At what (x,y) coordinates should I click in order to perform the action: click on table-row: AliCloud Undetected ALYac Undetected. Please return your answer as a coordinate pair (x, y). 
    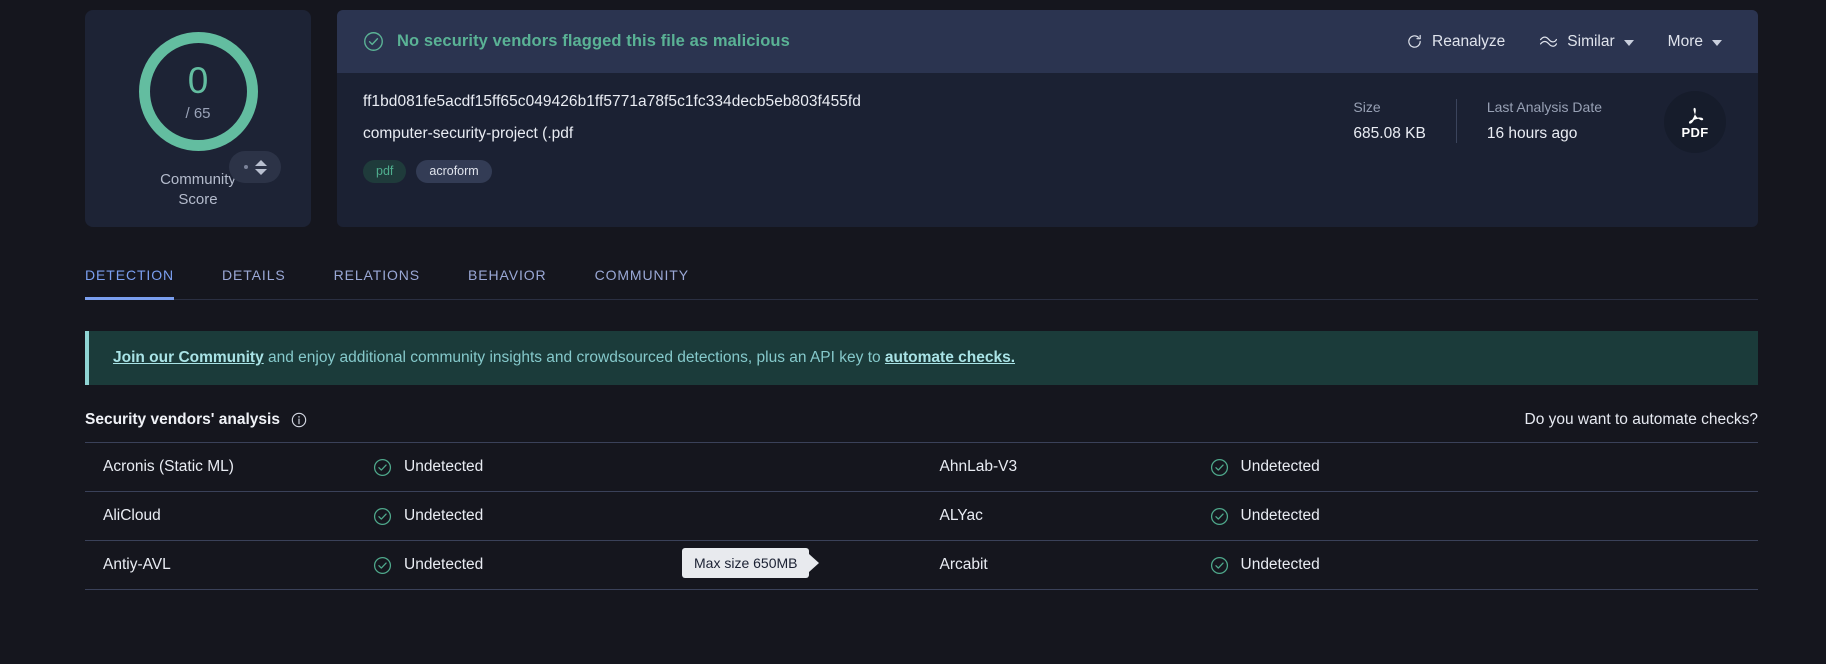
    Looking at the image, I should click on (921, 516).